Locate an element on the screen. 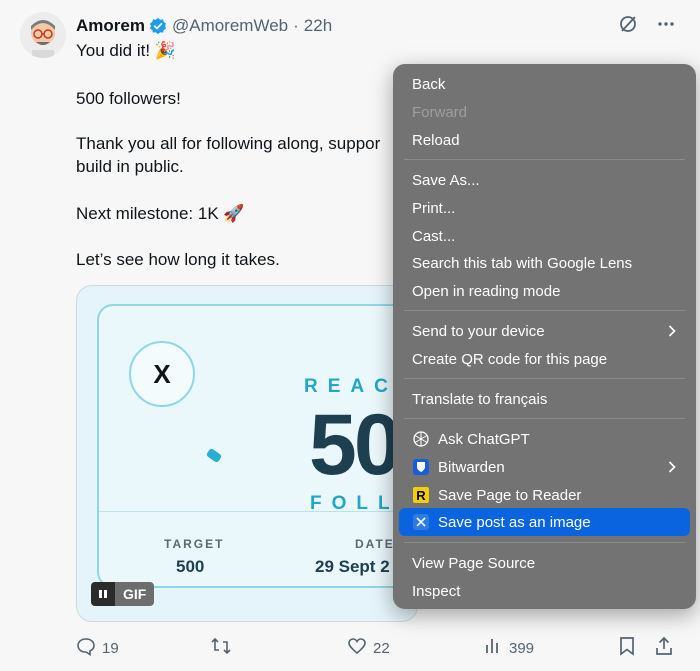  menu-item-save-post-as-image: Save post as an image is located at coordinates (501, 522).